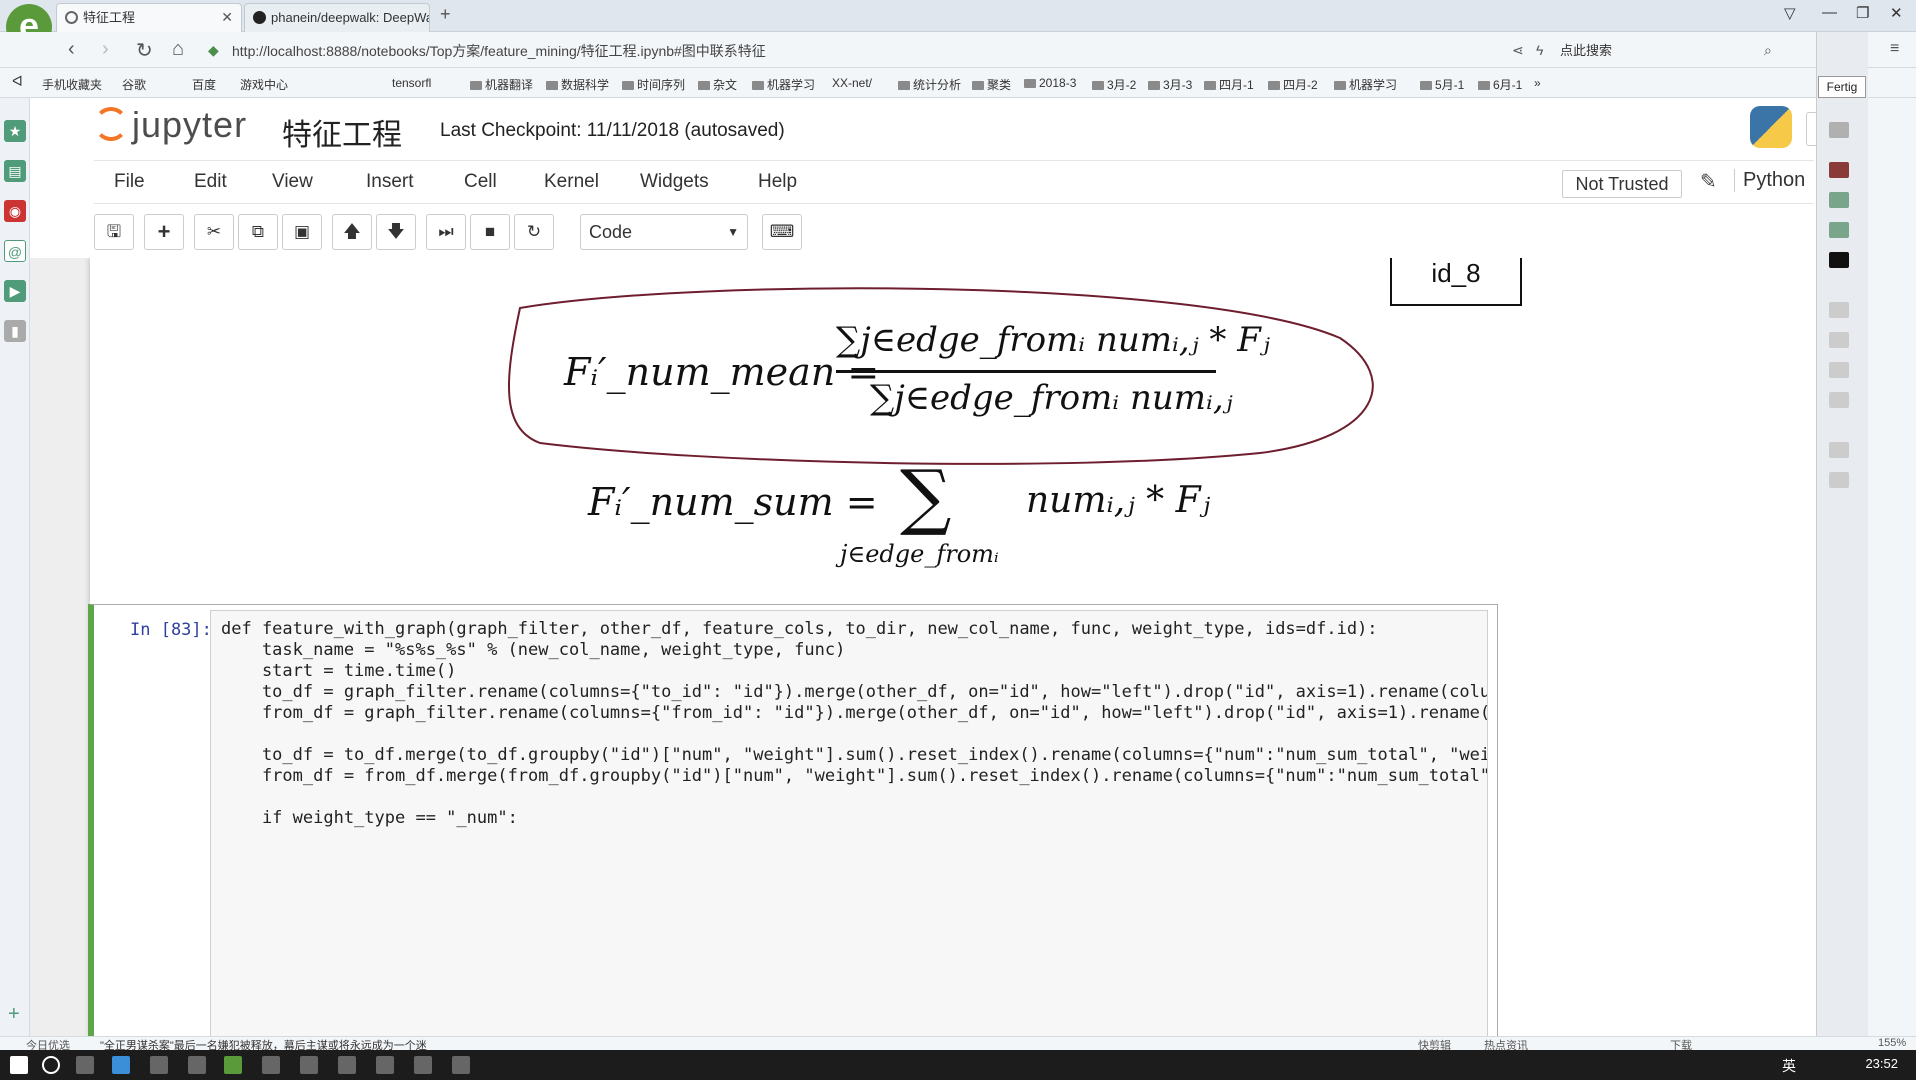  Describe the element at coordinates (1789, 1066) in the screenshot. I see `ime-indicator: 英` at that location.